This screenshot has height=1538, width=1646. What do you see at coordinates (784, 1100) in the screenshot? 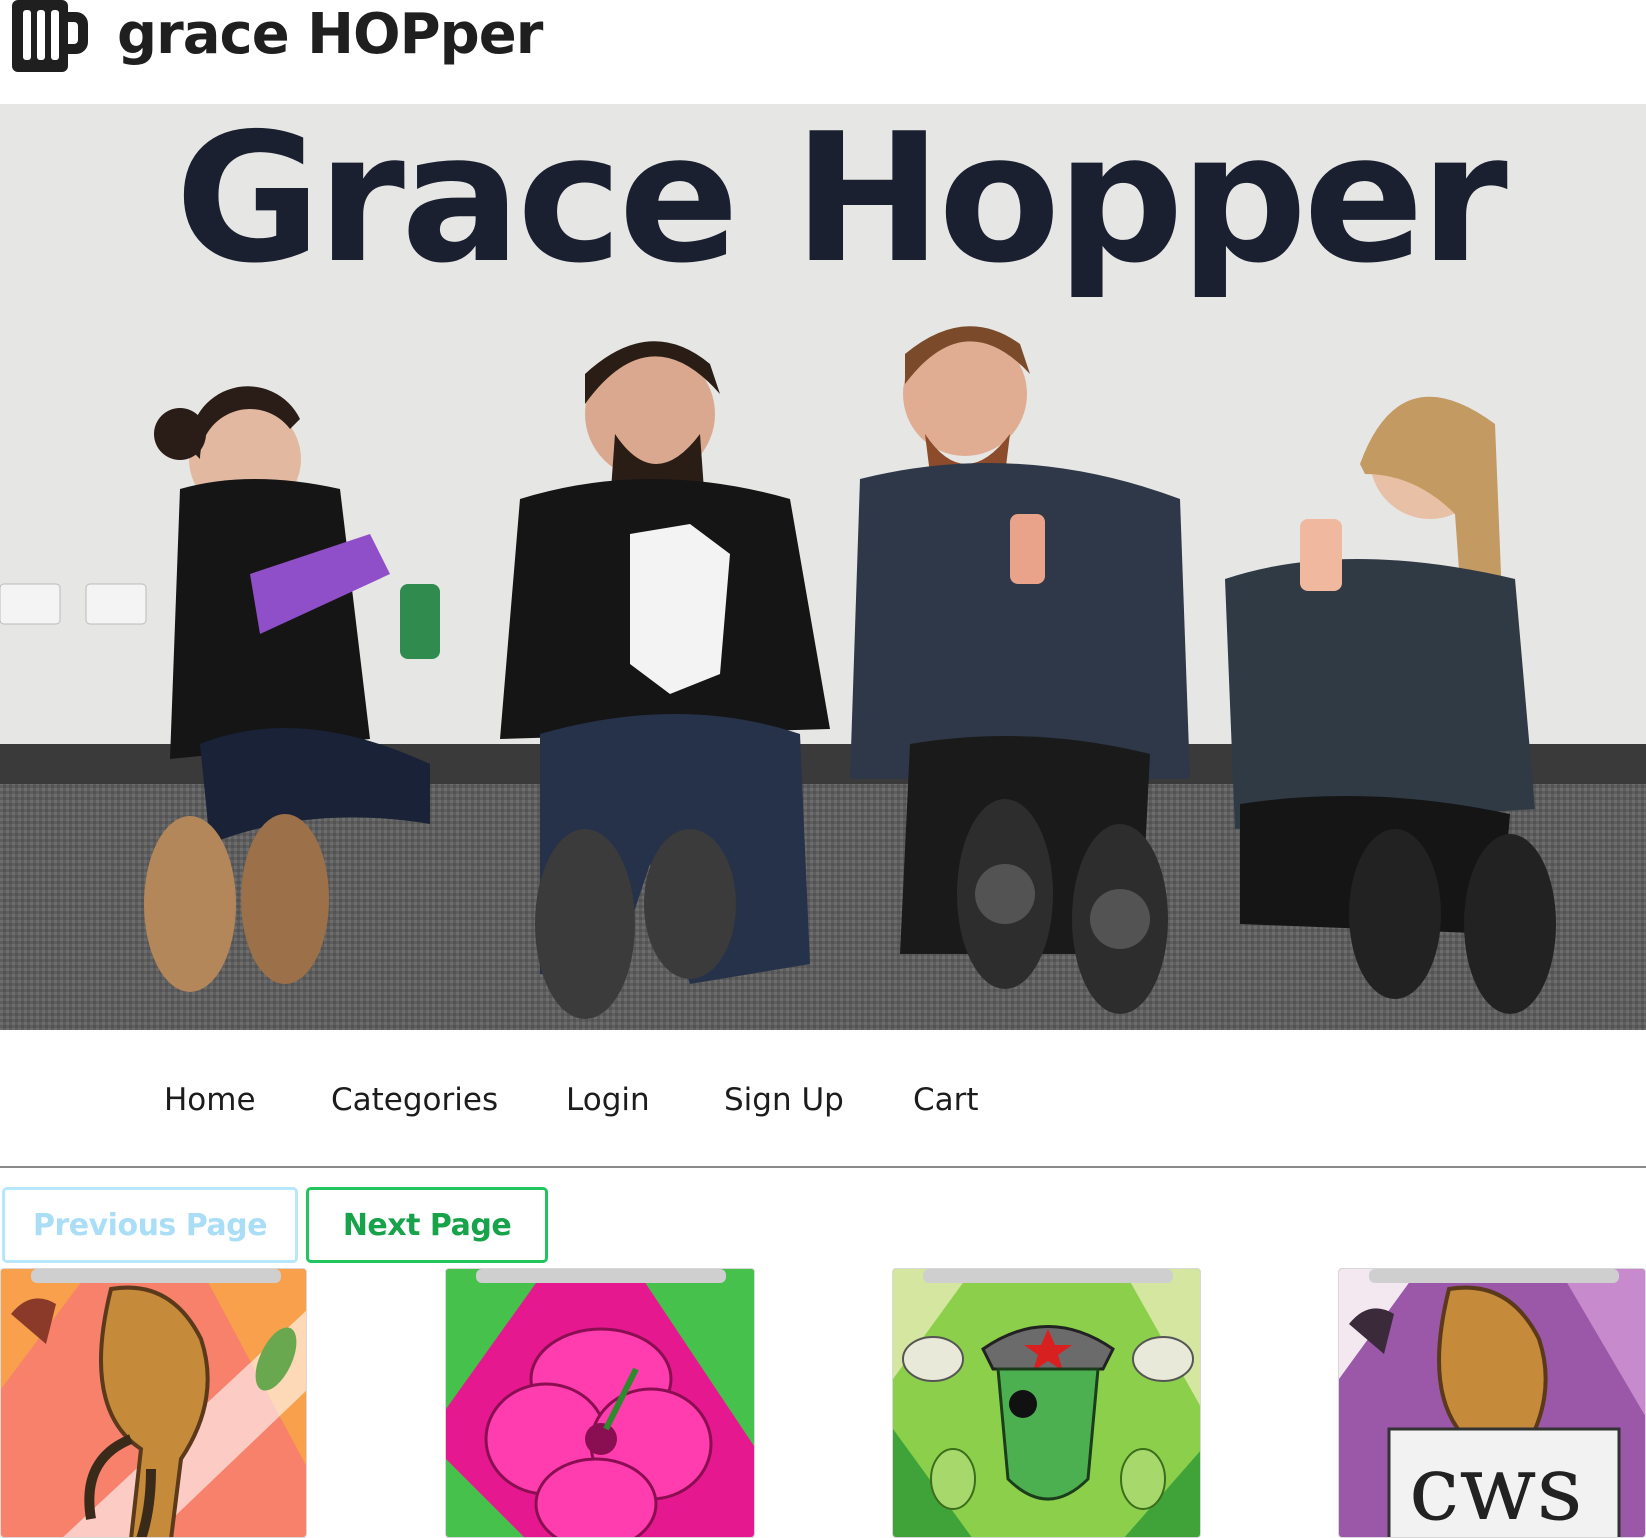
I see `nav-sign-up: Sign Up` at bounding box center [784, 1100].